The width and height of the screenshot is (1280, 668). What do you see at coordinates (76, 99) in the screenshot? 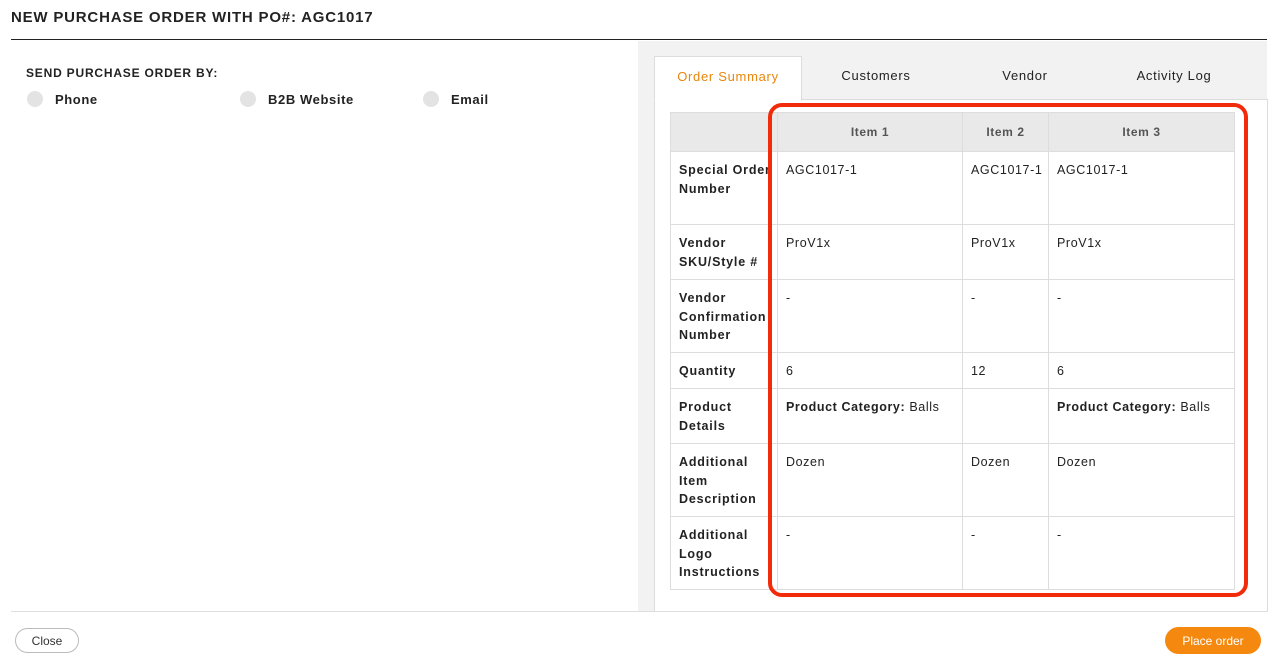
I see `radio-phone-label: Phone` at bounding box center [76, 99].